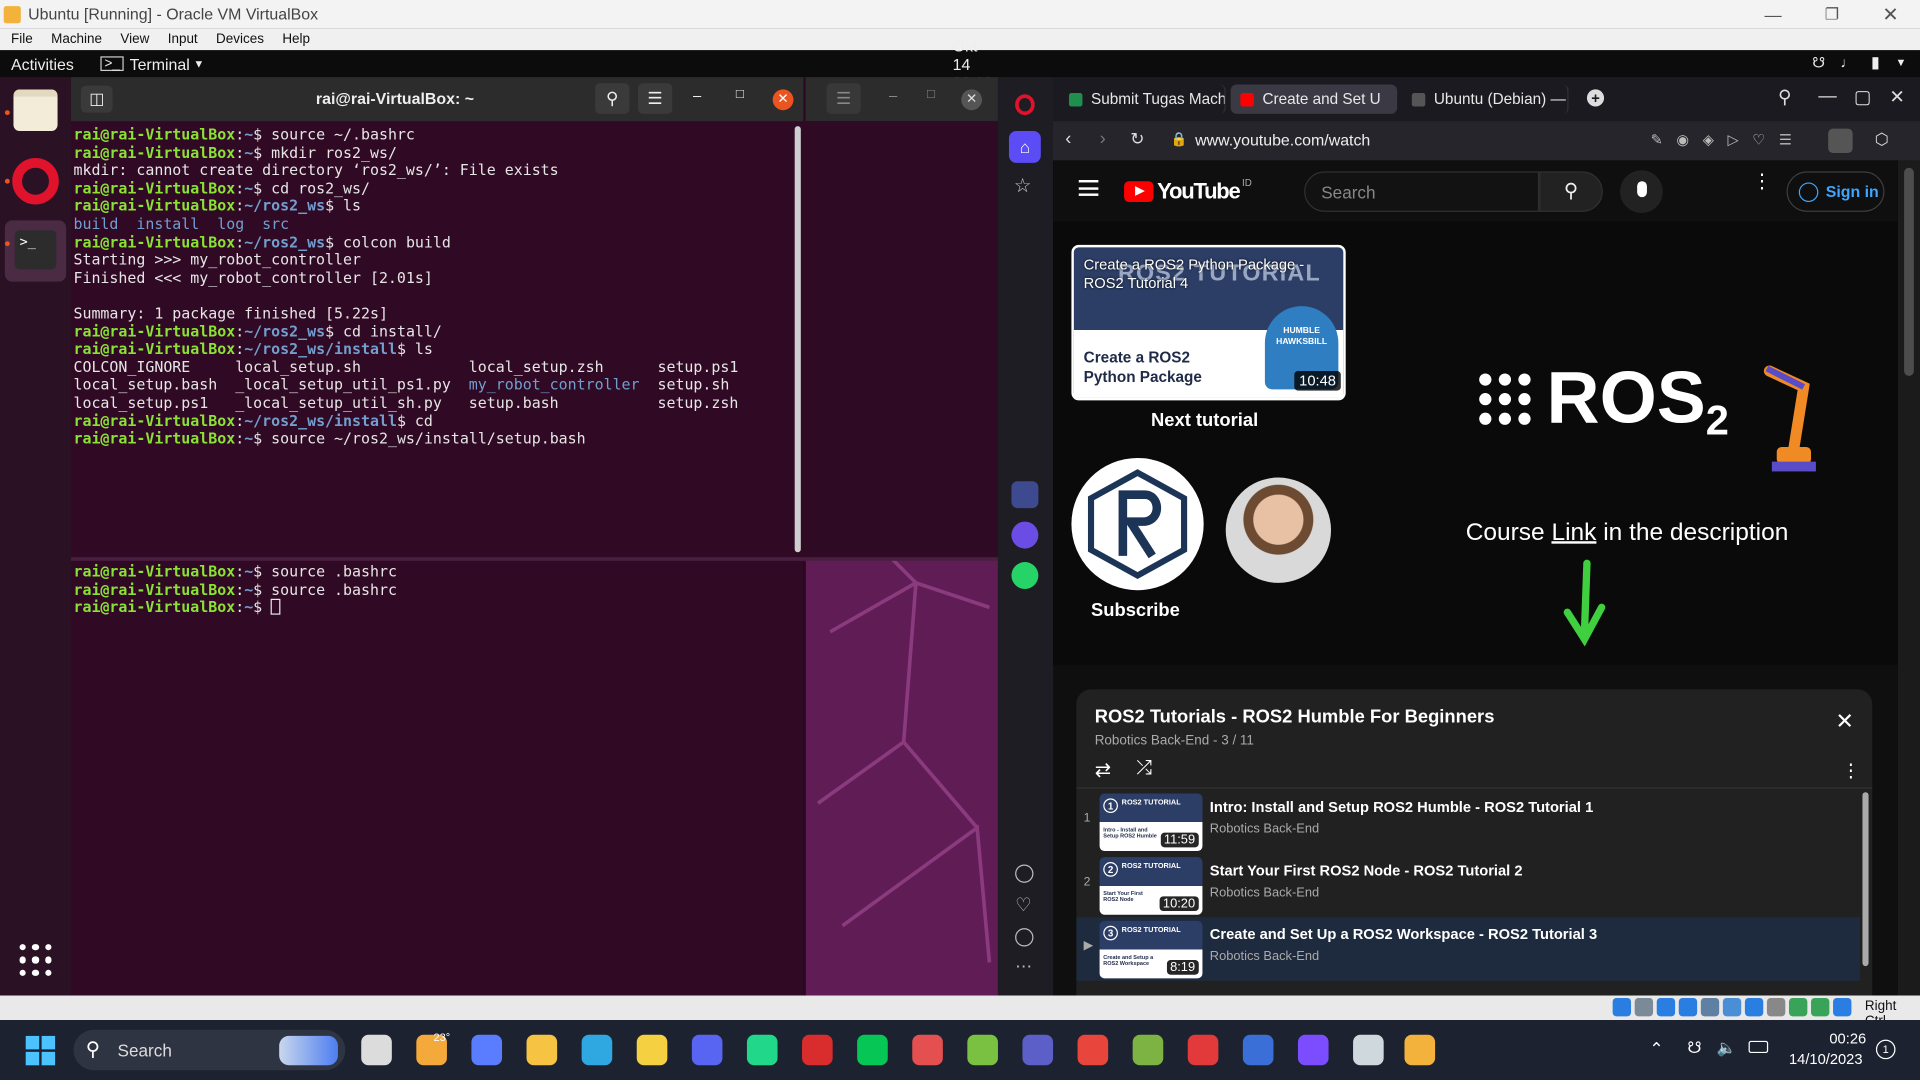  What do you see at coordinates (612, 98) in the screenshot?
I see `search-icon: ⚲` at bounding box center [612, 98].